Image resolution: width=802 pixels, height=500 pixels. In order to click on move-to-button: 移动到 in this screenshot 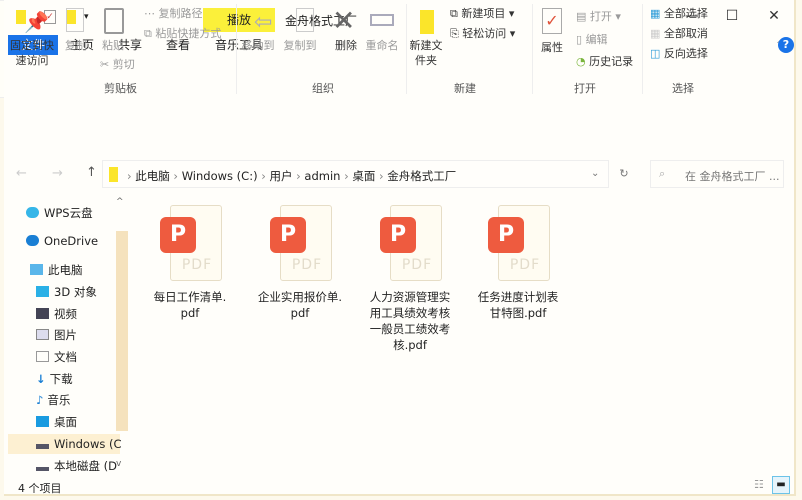, I will do `click(258, 45)`.